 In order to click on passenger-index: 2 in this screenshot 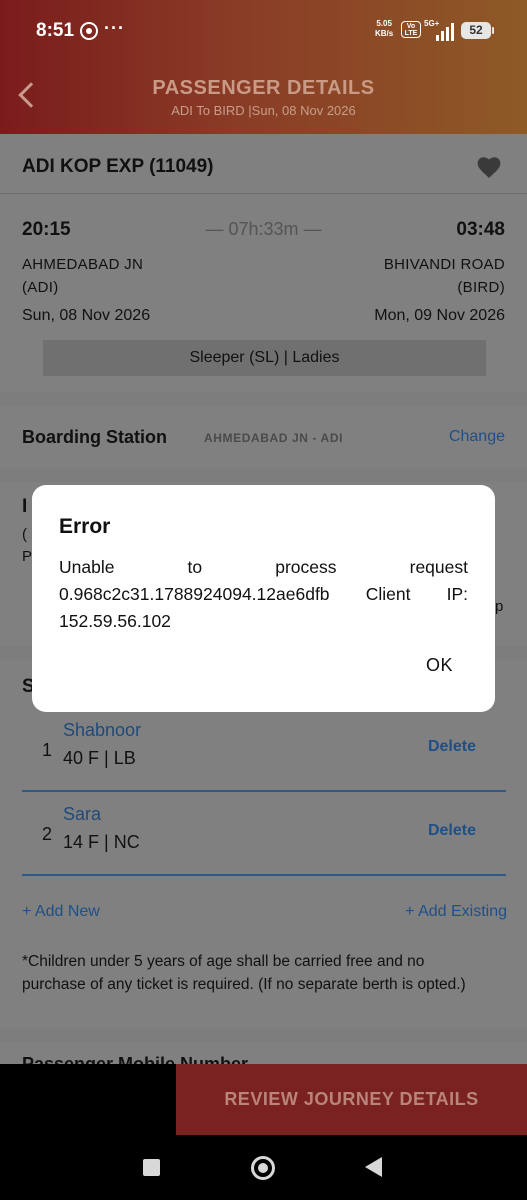, I will do `click(47, 834)`.